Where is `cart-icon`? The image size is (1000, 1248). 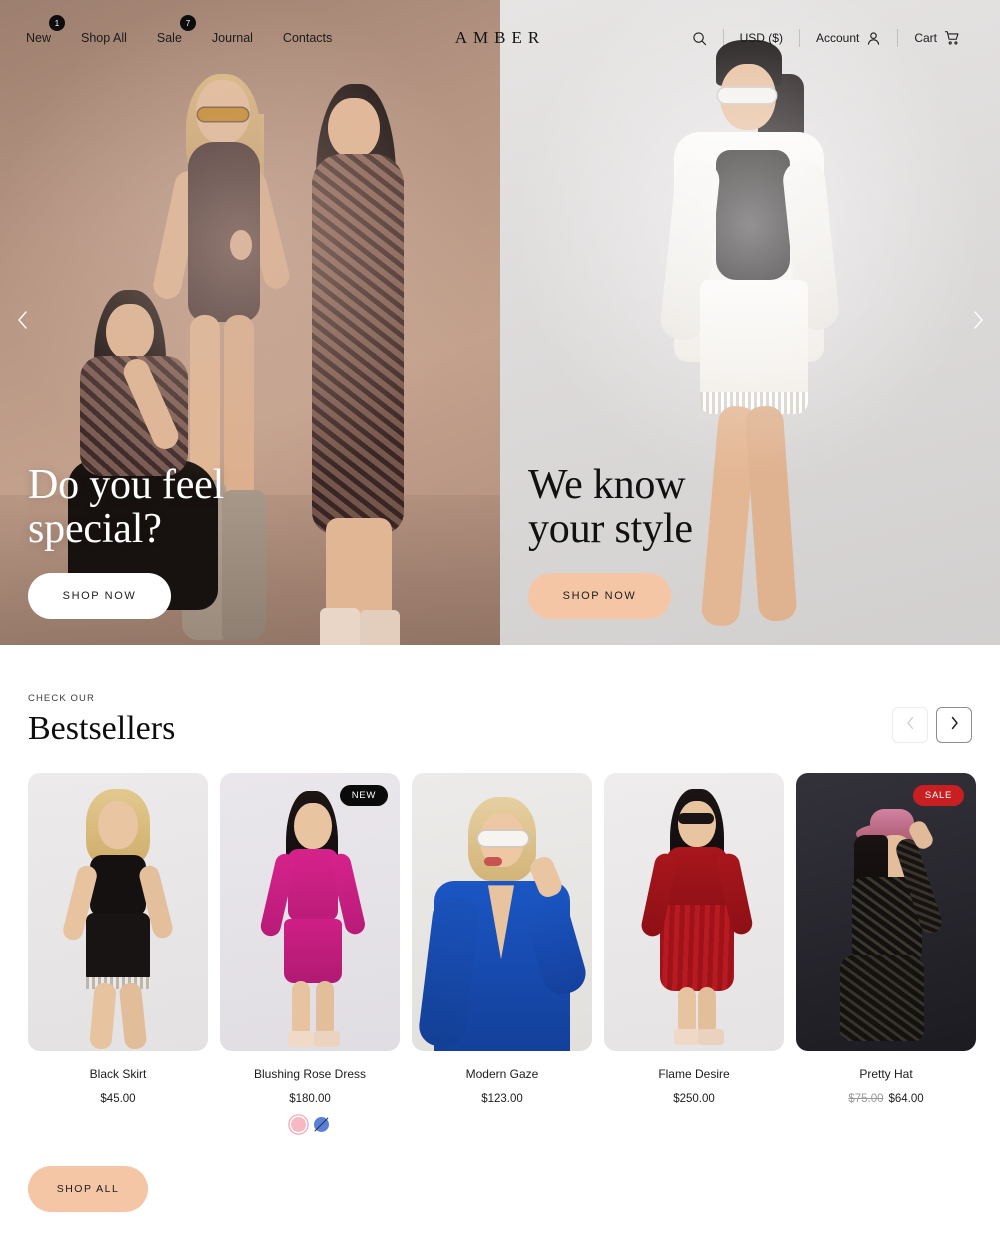
cart-icon is located at coordinates (952, 38).